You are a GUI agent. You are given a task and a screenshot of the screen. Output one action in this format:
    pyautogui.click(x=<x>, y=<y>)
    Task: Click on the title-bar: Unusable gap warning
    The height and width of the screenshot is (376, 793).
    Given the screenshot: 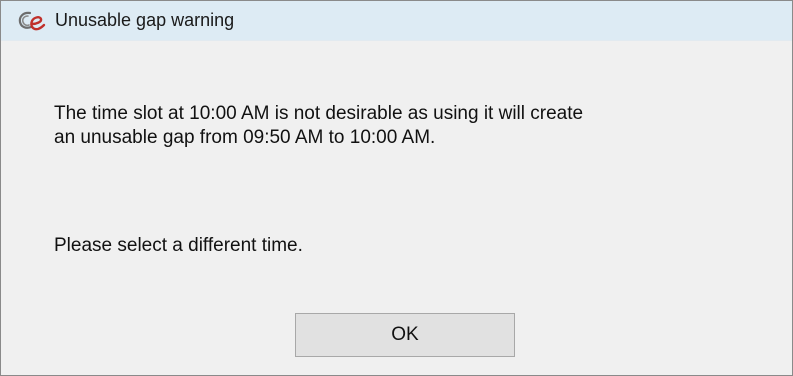 What is the action you would take?
    pyautogui.click(x=396, y=21)
    